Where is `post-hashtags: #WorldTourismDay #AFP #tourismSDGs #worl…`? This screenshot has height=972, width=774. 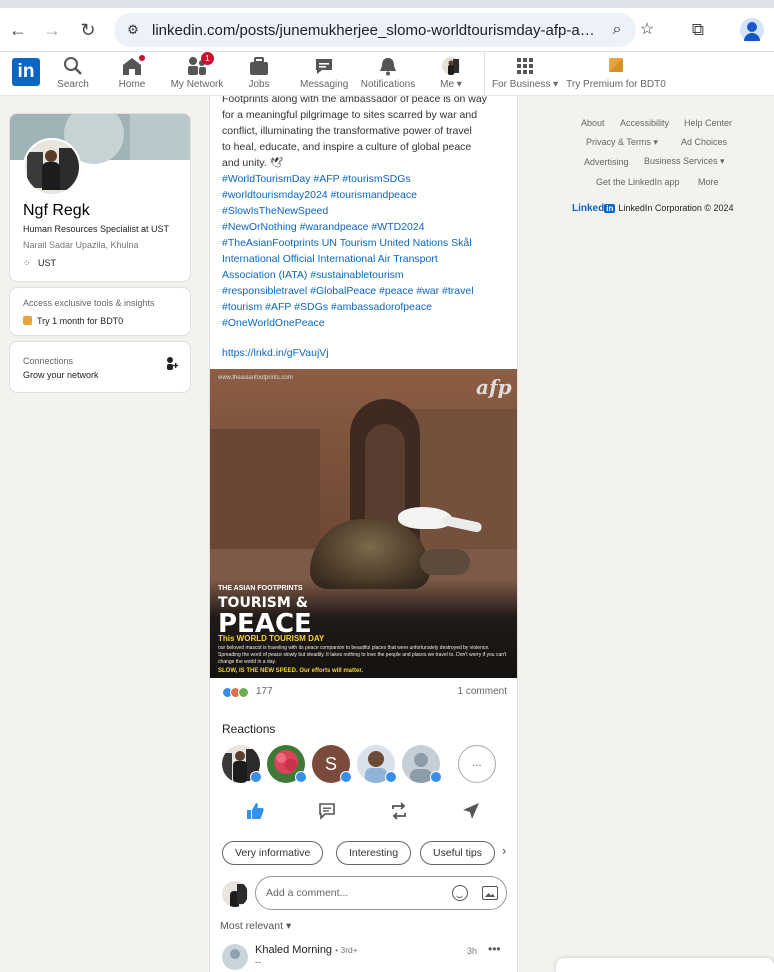 post-hashtags: #WorldTourismDay #AFP #tourismSDGs #worl… is located at coordinates (364, 251).